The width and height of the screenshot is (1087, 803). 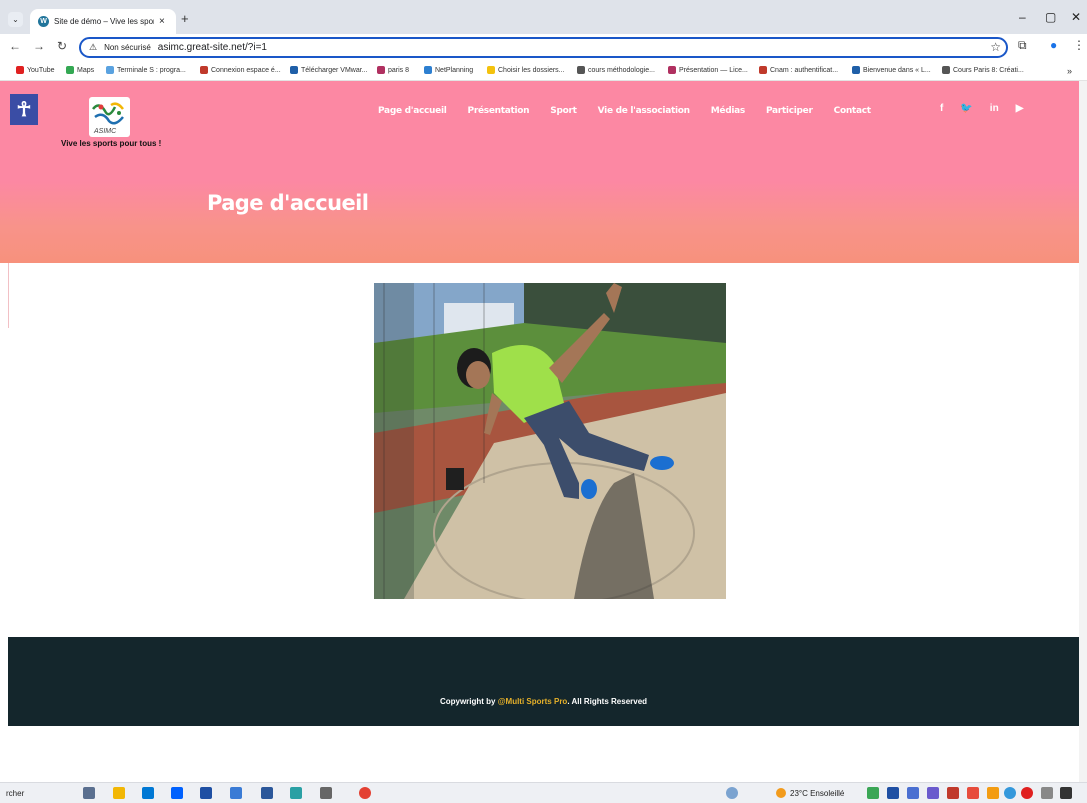 What do you see at coordinates (412, 111) in the screenshot?
I see `nav-home: Page d'accueil` at bounding box center [412, 111].